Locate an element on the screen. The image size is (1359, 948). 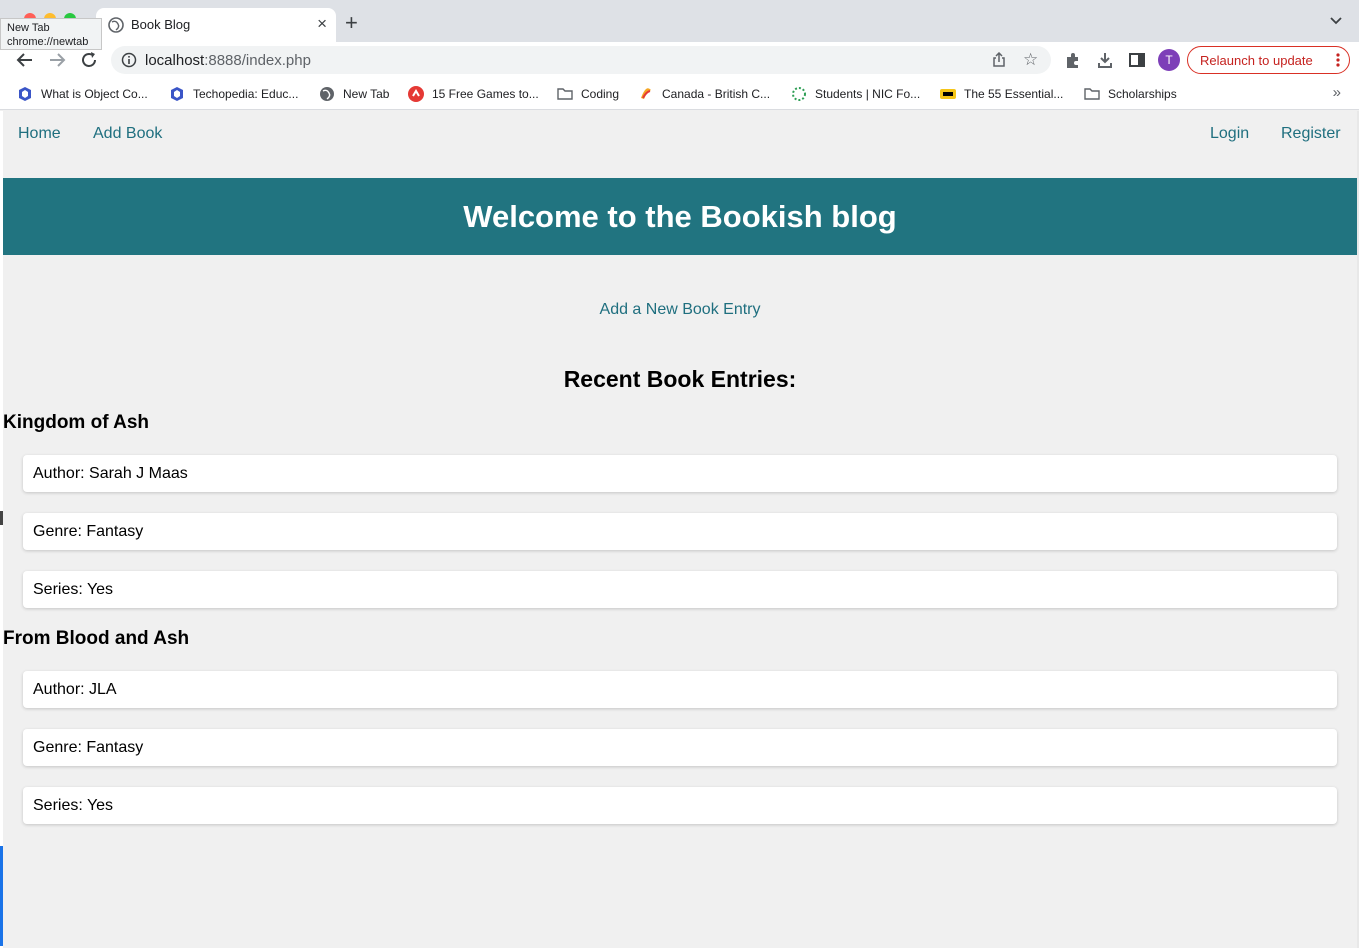
nav-home-link: Home is located at coordinates (39, 134).